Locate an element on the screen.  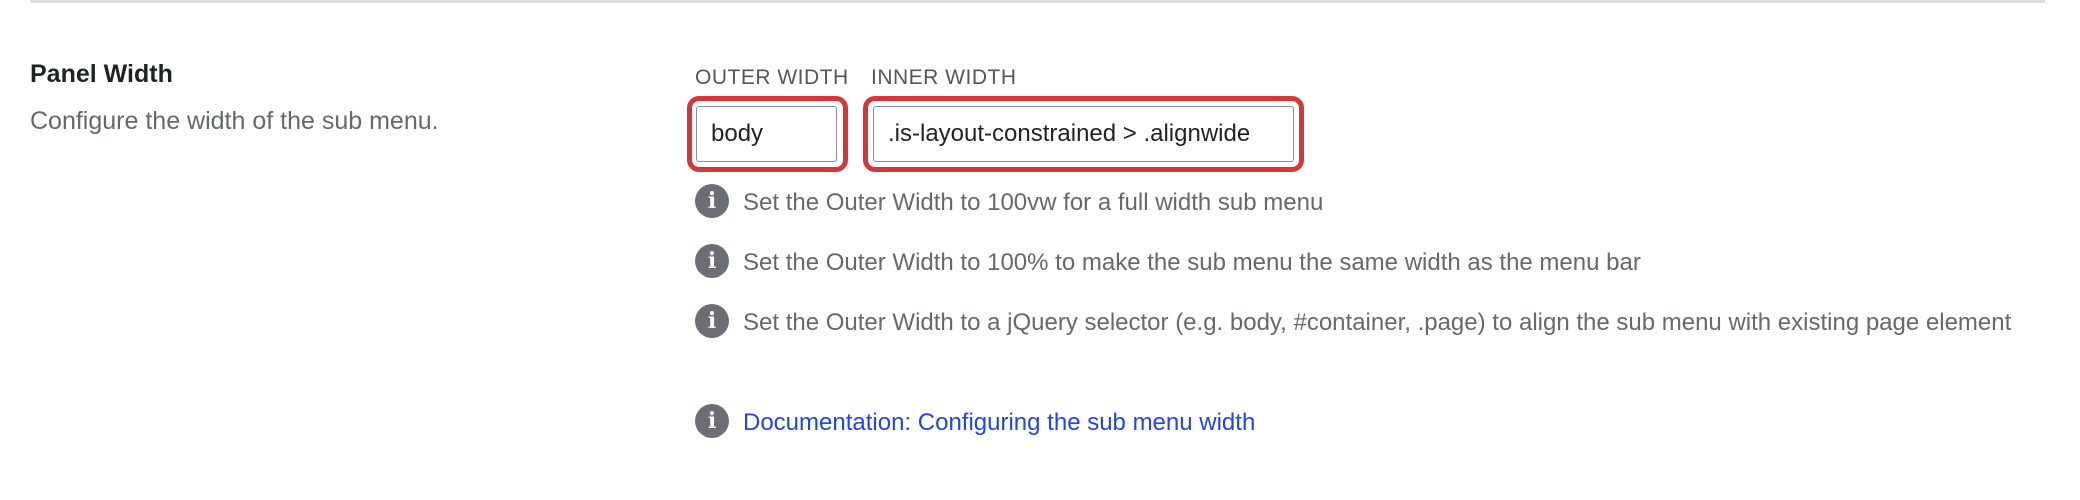
setting-description: Configure the width of the sub menu. is located at coordinates (234, 121).